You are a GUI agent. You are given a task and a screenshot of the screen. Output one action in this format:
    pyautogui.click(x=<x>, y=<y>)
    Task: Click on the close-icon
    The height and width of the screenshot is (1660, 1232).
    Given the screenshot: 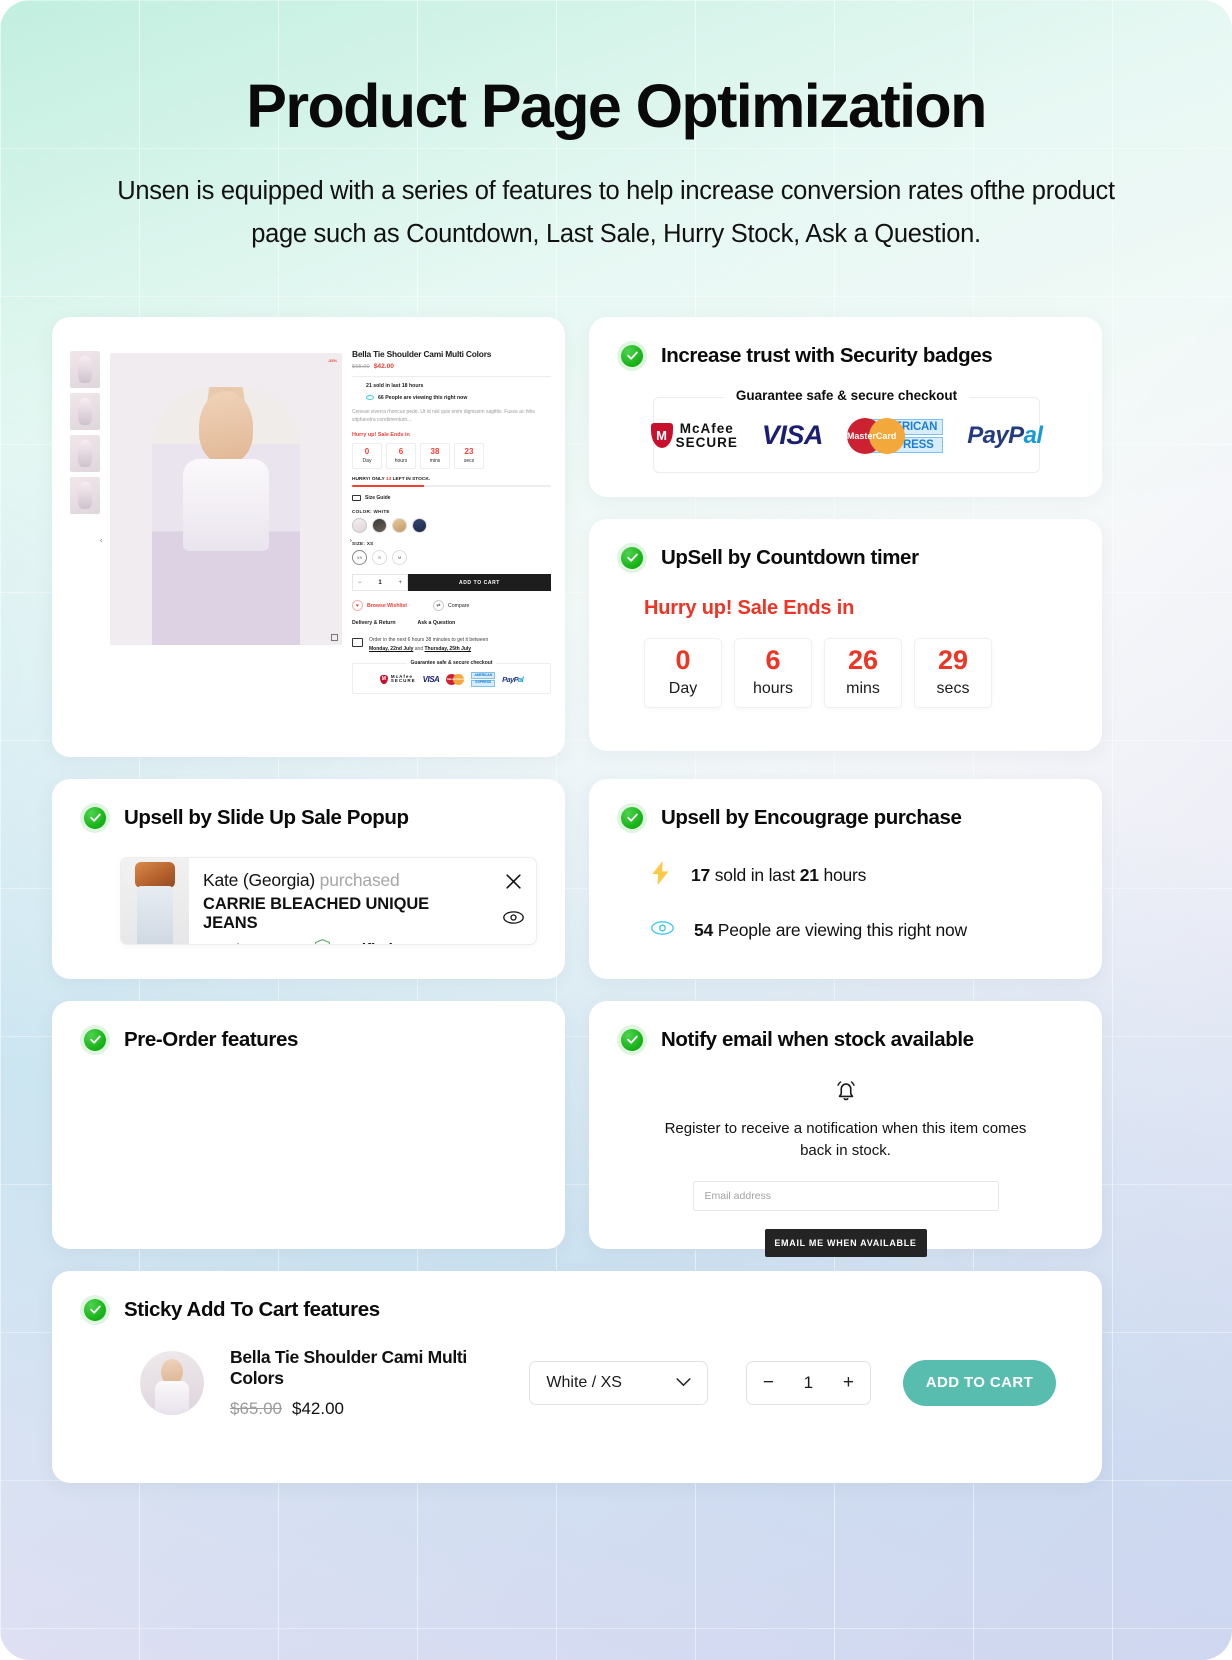 What is the action you would take?
    pyautogui.click(x=513, y=884)
    